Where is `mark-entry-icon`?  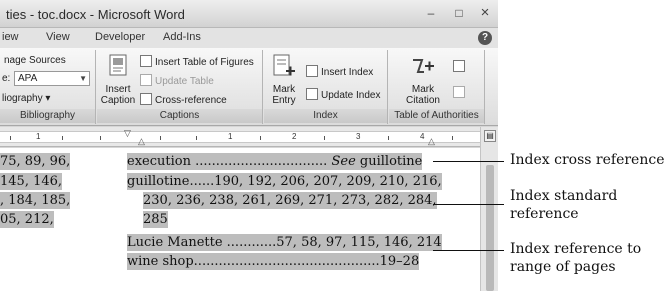
mark-entry-icon is located at coordinates (284, 65).